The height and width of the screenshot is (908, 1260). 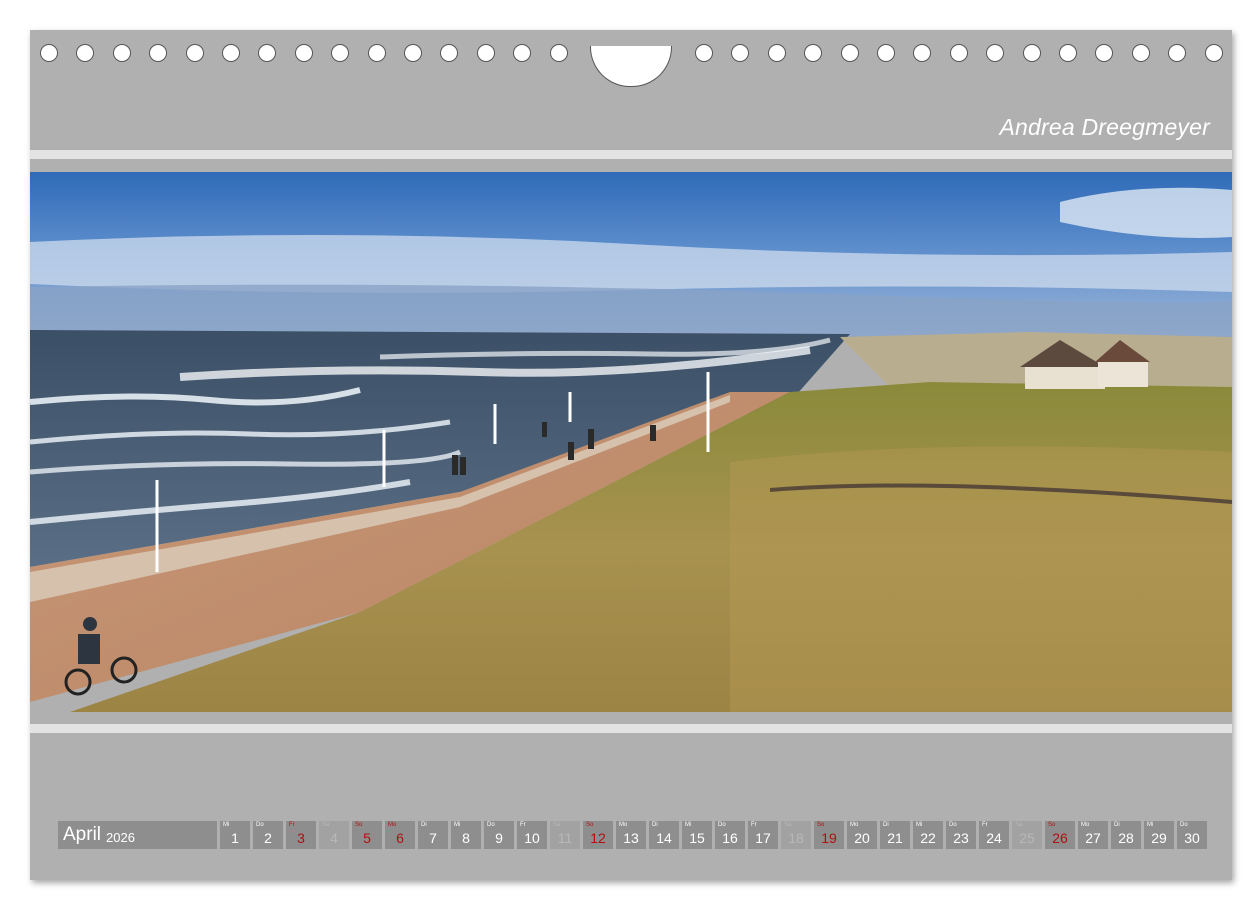 What do you see at coordinates (82, 834) in the screenshot?
I see `month-name: April` at bounding box center [82, 834].